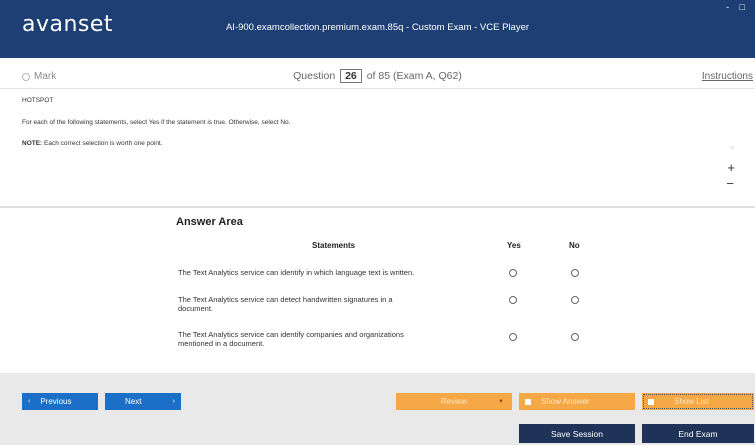  What do you see at coordinates (730, 183) in the screenshot?
I see `zoom-out-button: −` at bounding box center [730, 183].